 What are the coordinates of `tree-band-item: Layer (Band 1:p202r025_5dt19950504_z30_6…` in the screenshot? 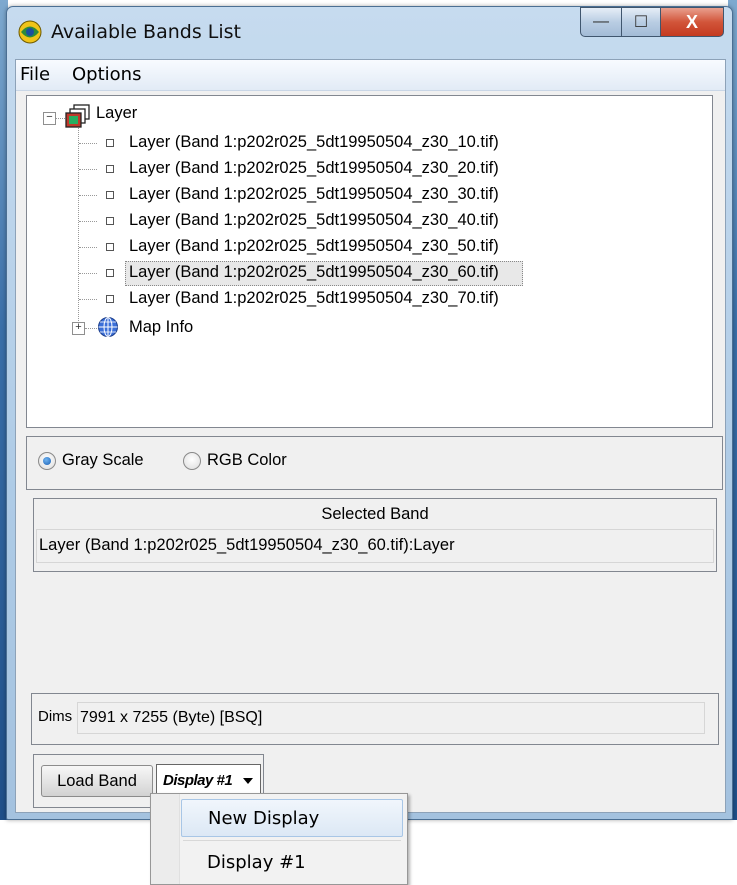 It's located at (314, 272).